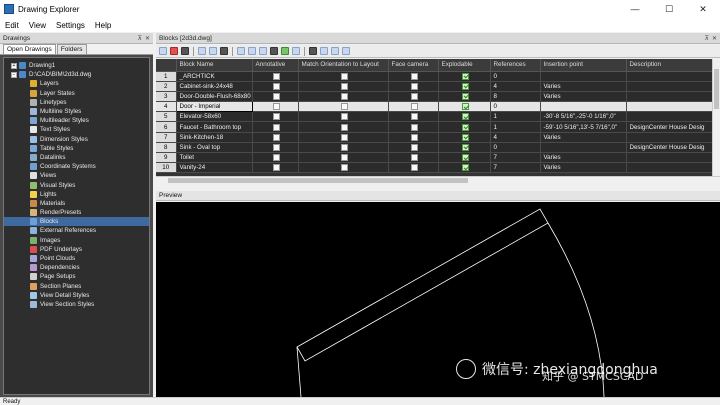  Describe the element at coordinates (434, 107) in the screenshot. I see `table-row: 4 Door - Imperial 0` at that location.